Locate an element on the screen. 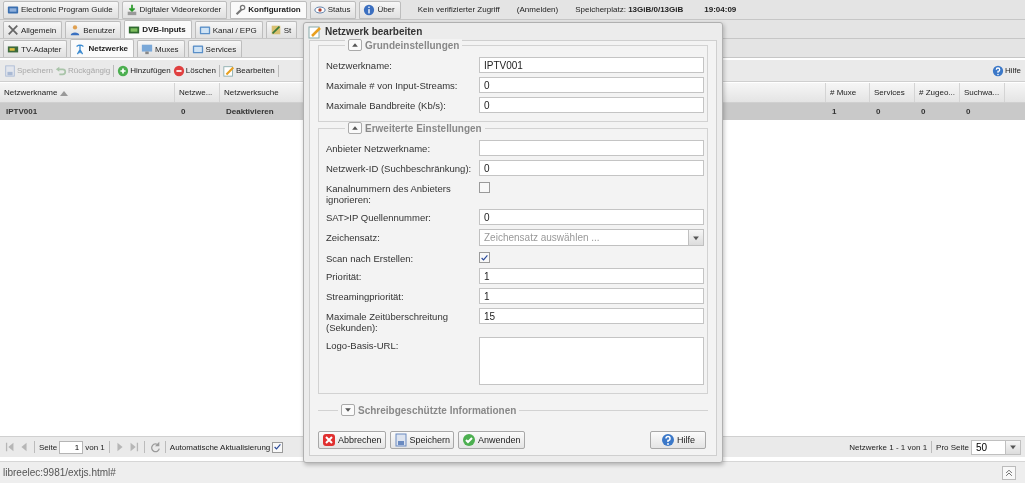 This screenshot has width=1025, height=483. table-cell: Deaktivieren is located at coordinates (250, 111).